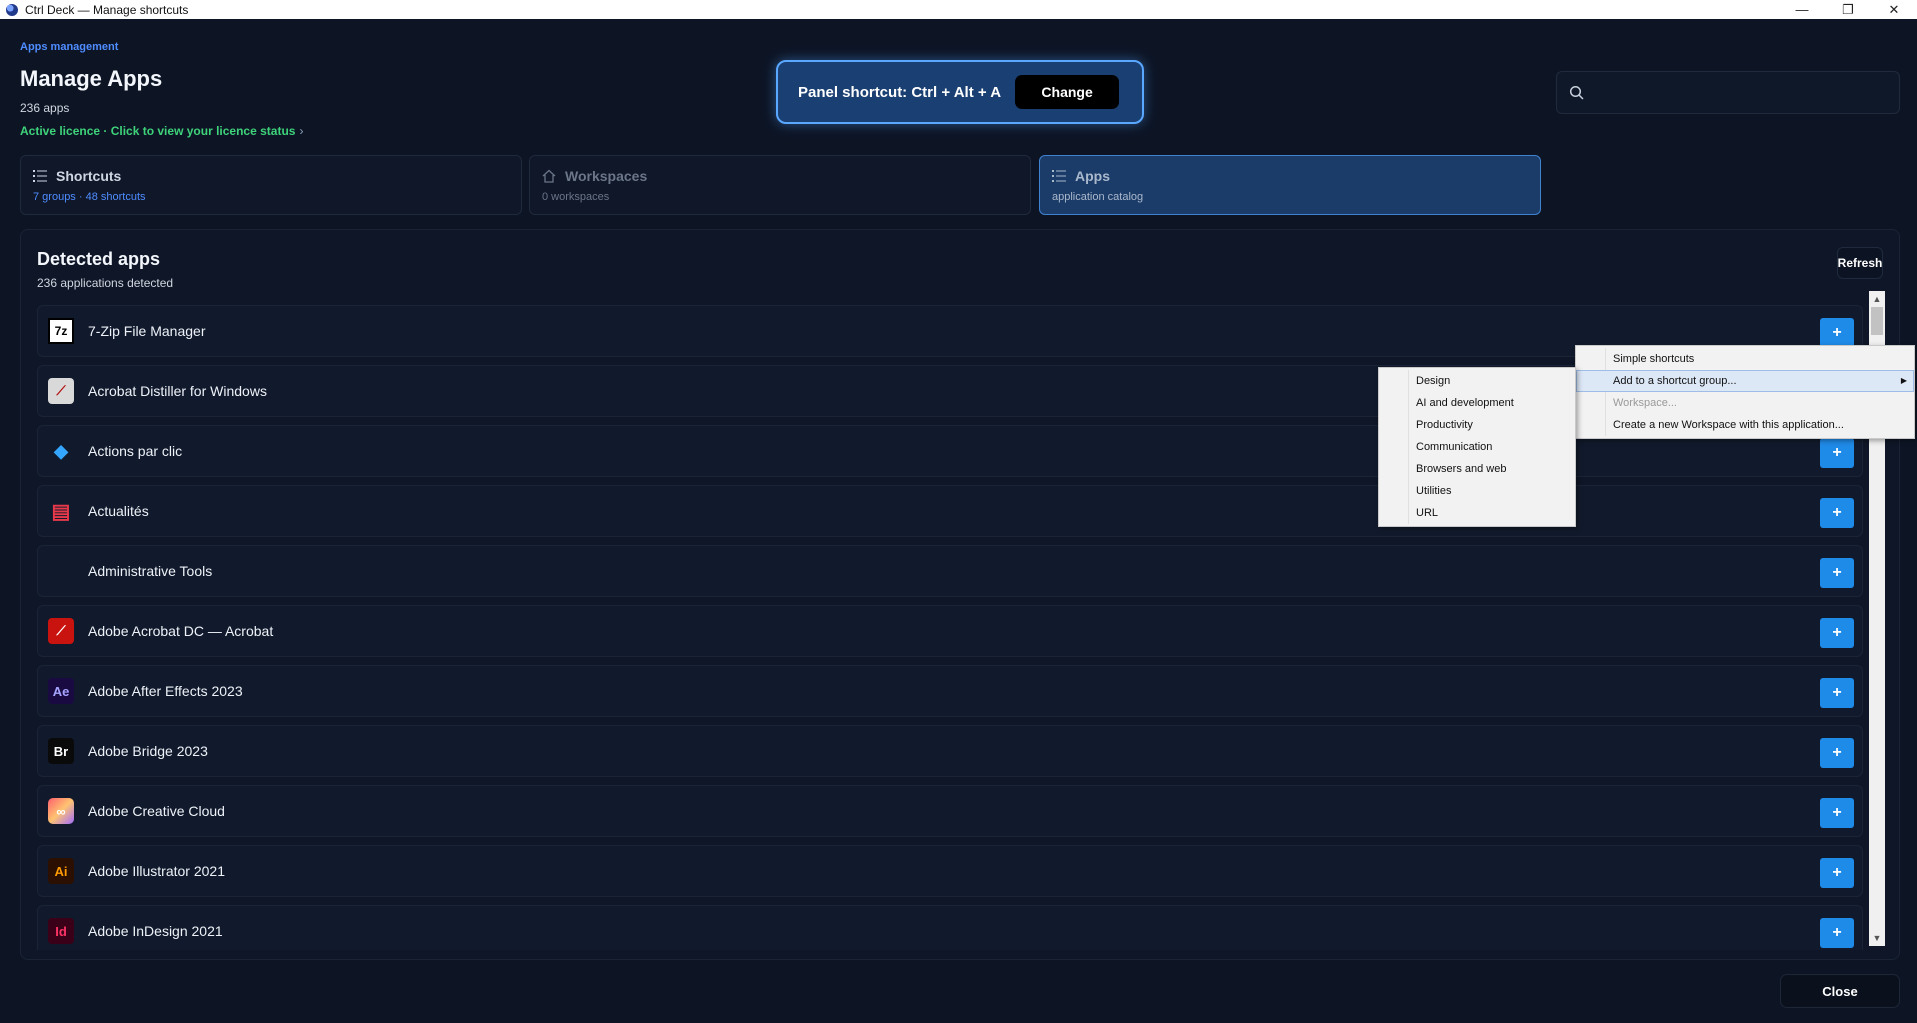 Image resolution: width=1917 pixels, height=1023 pixels. What do you see at coordinates (1903, 380) in the screenshot?
I see `submenu-arrow-icon: ▶` at bounding box center [1903, 380].